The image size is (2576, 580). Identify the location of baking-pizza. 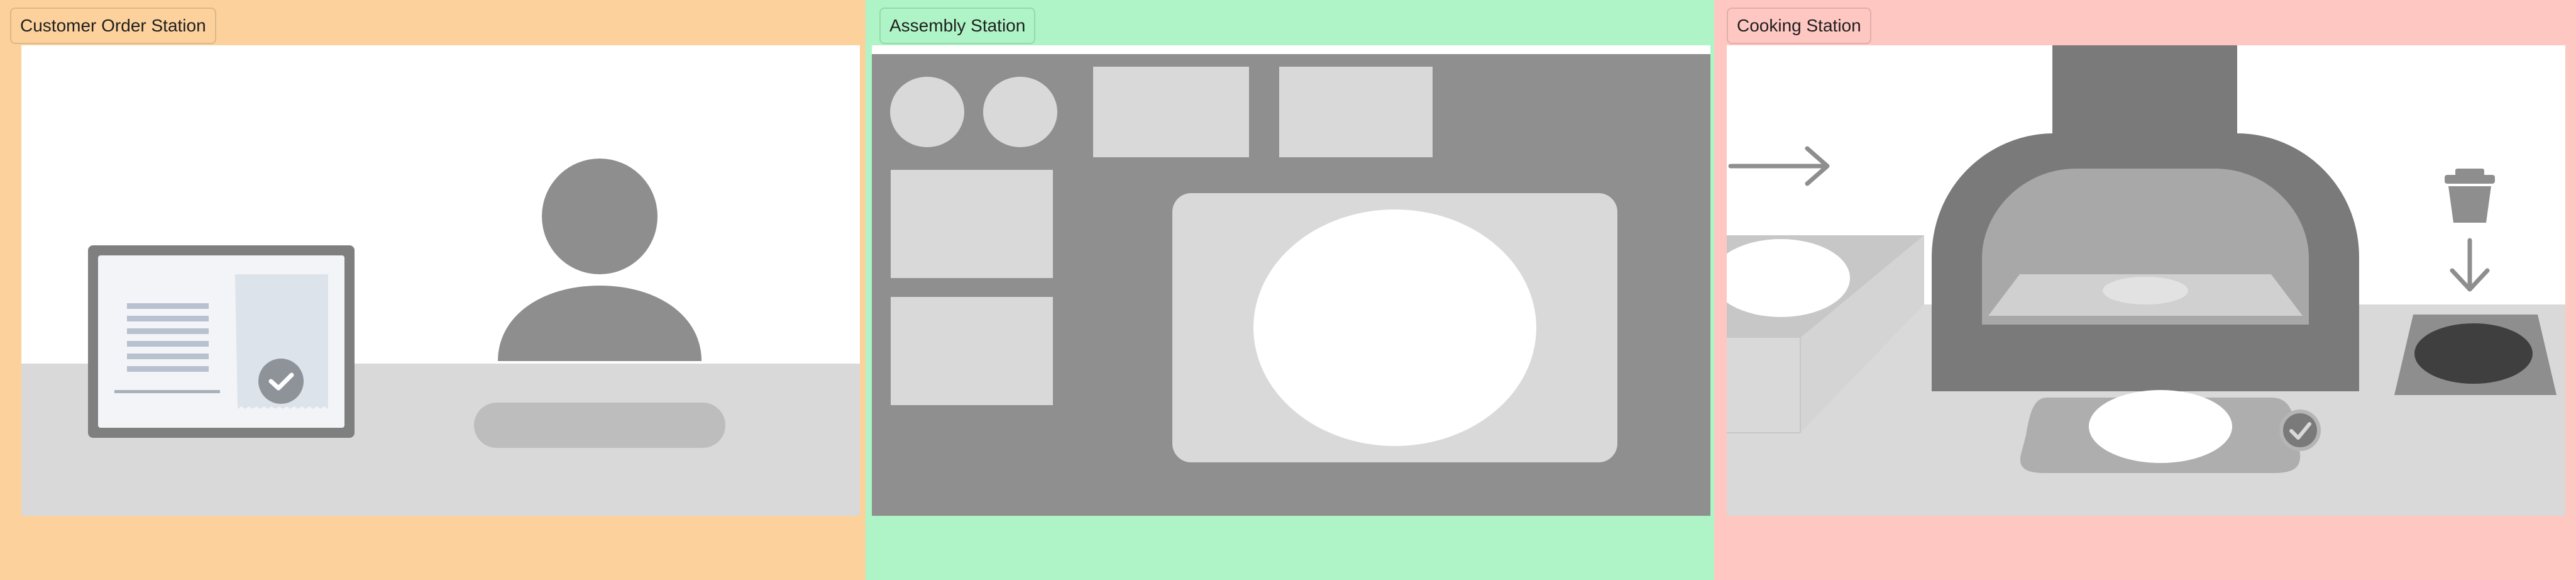
(2145, 290).